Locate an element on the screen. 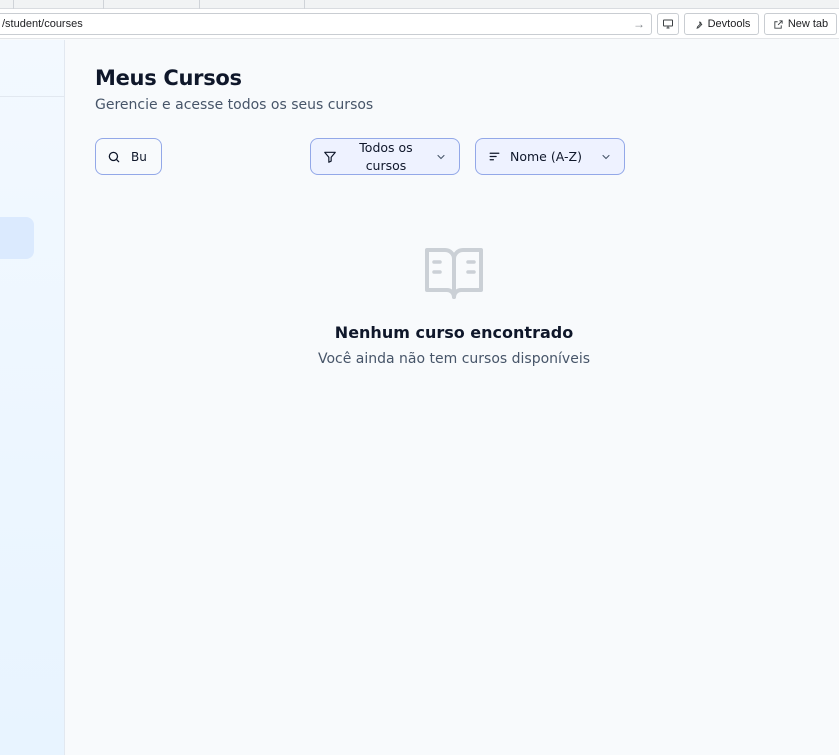  category-filter-label: Todos os cursos is located at coordinates (386, 156).